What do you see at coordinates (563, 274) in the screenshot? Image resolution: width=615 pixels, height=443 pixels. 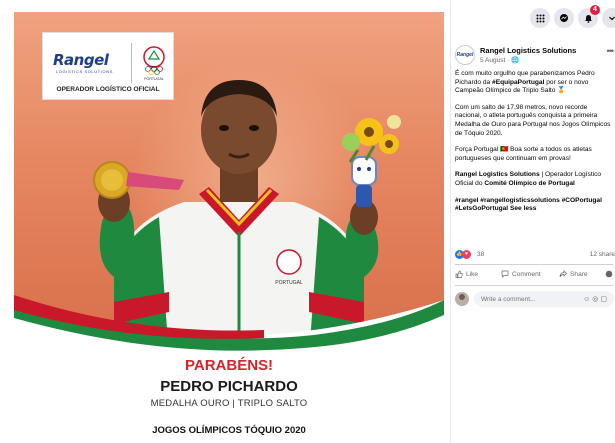 I see `share-icon` at bounding box center [563, 274].